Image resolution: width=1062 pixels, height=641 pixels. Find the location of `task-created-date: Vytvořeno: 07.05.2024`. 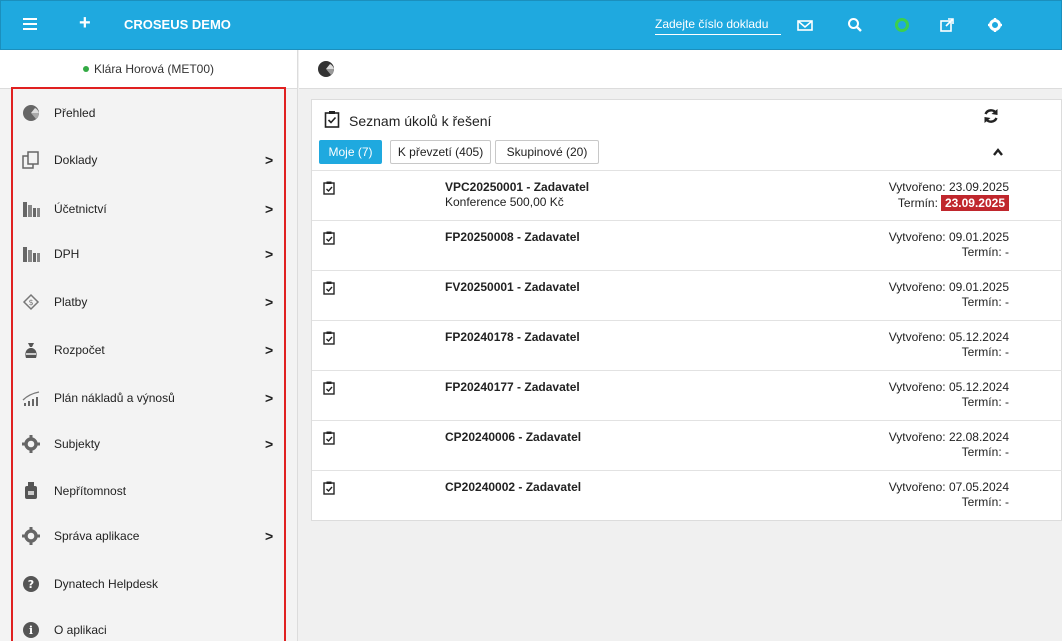

task-created-date: Vytvořeno: 07.05.2024 is located at coordinates (948, 487).